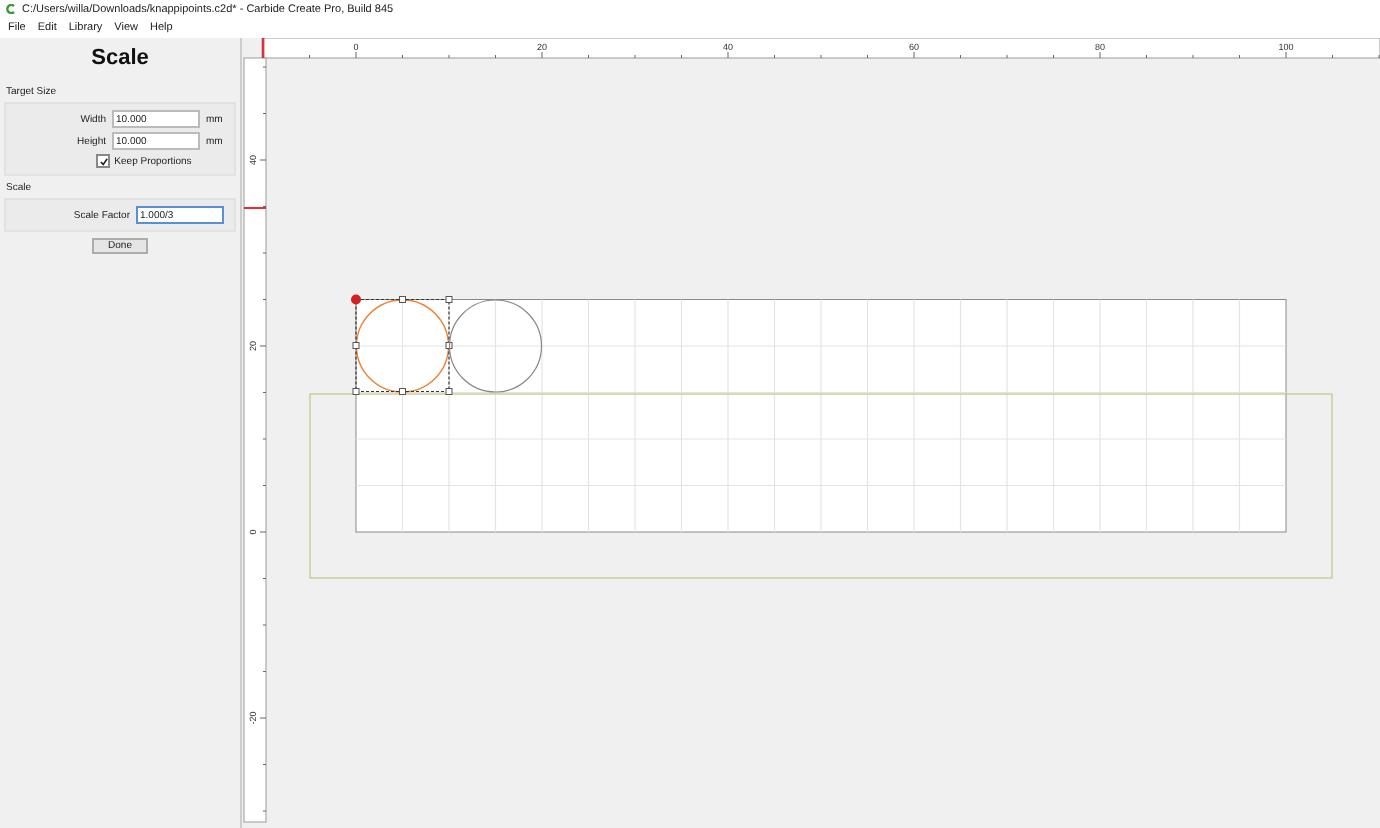  What do you see at coordinates (495, 346) in the screenshot?
I see `circle-shape` at bounding box center [495, 346].